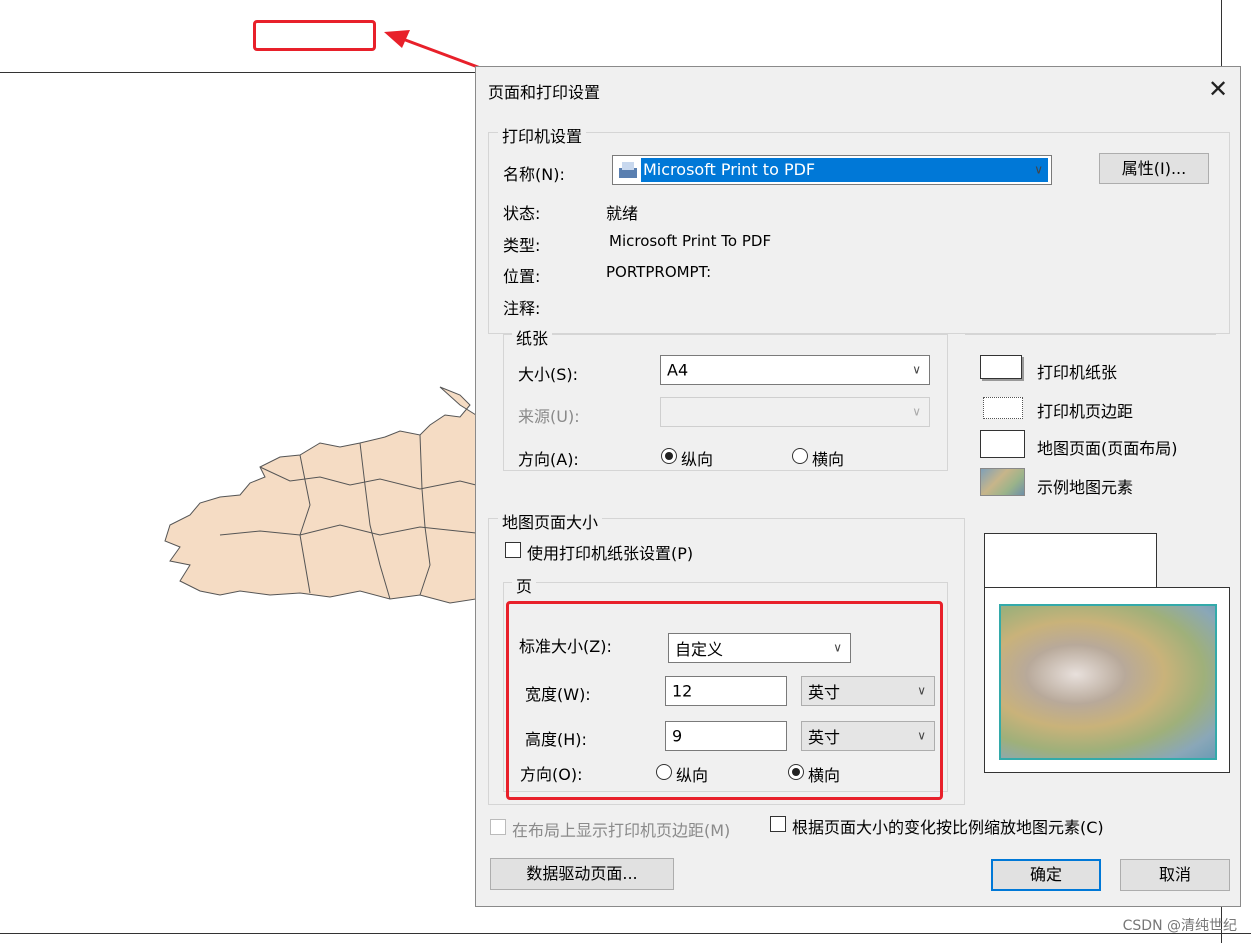 The image size is (1251, 943). What do you see at coordinates (1003, 408) in the screenshot?
I see `printer-margin-swatch` at bounding box center [1003, 408].